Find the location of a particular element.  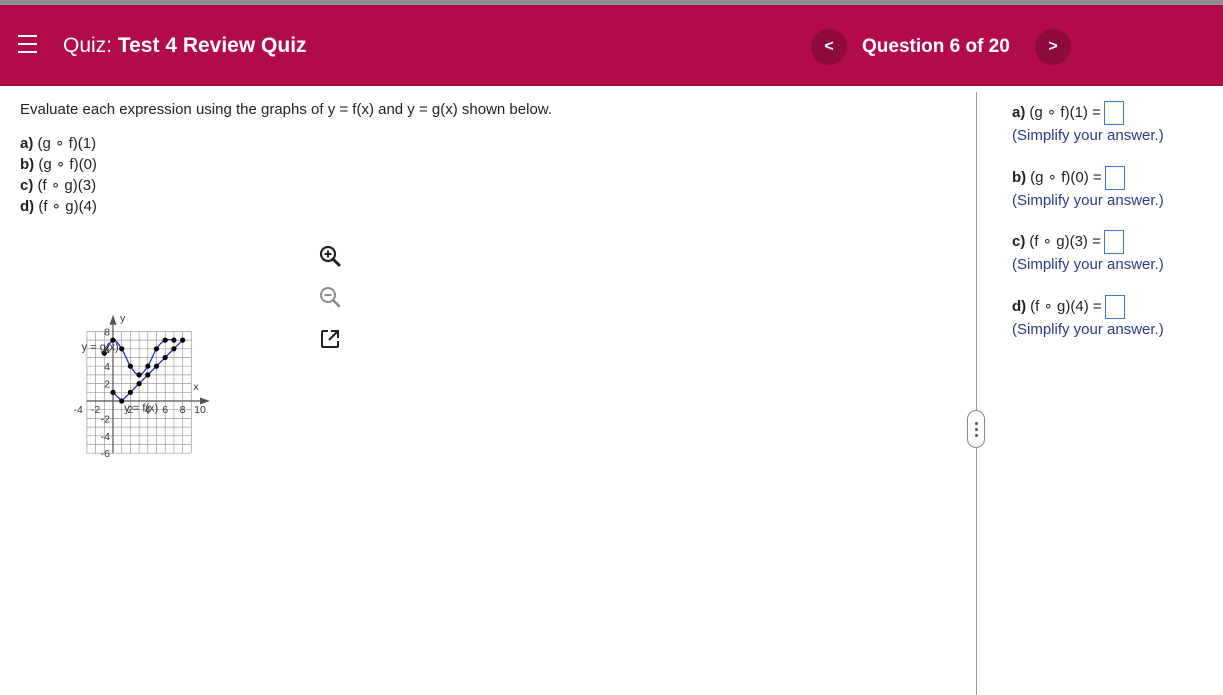

pane-divider is located at coordinates (976, 393).